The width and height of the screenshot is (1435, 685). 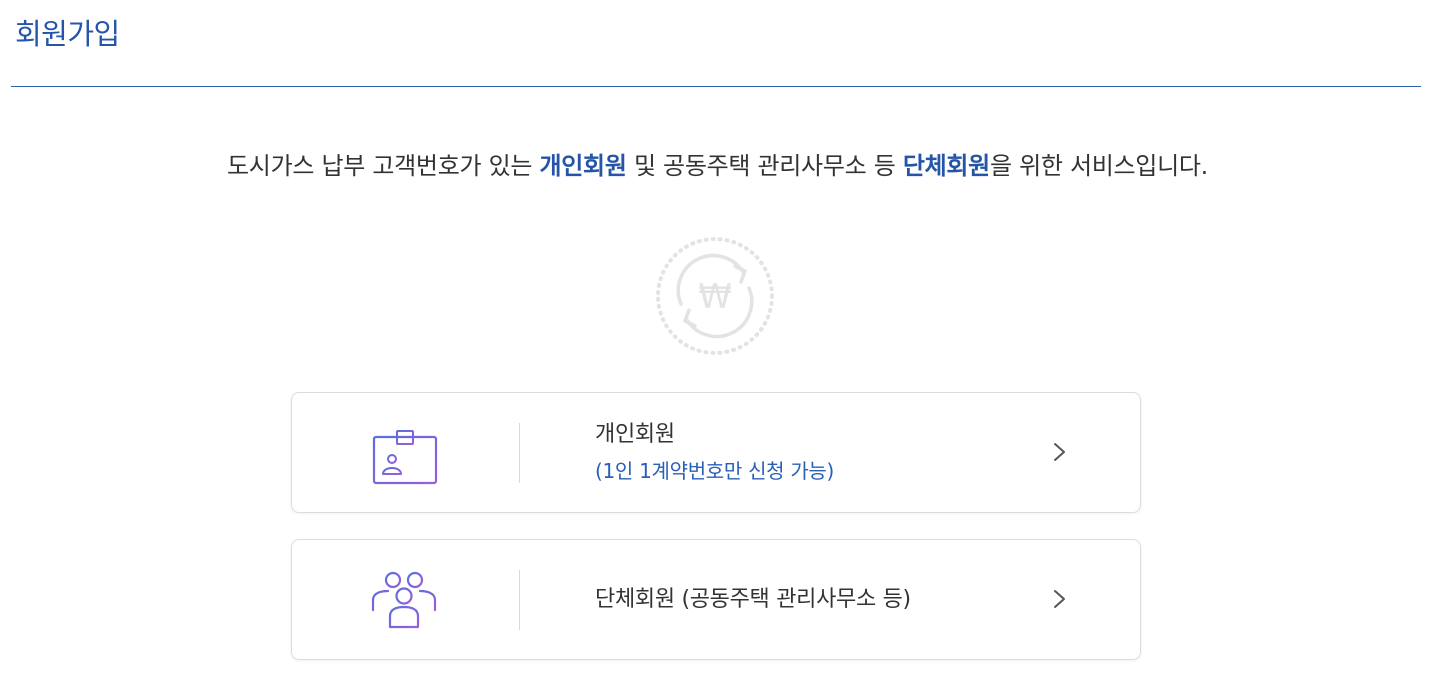 What do you see at coordinates (716, 86) in the screenshot?
I see `title-divider` at bounding box center [716, 86].